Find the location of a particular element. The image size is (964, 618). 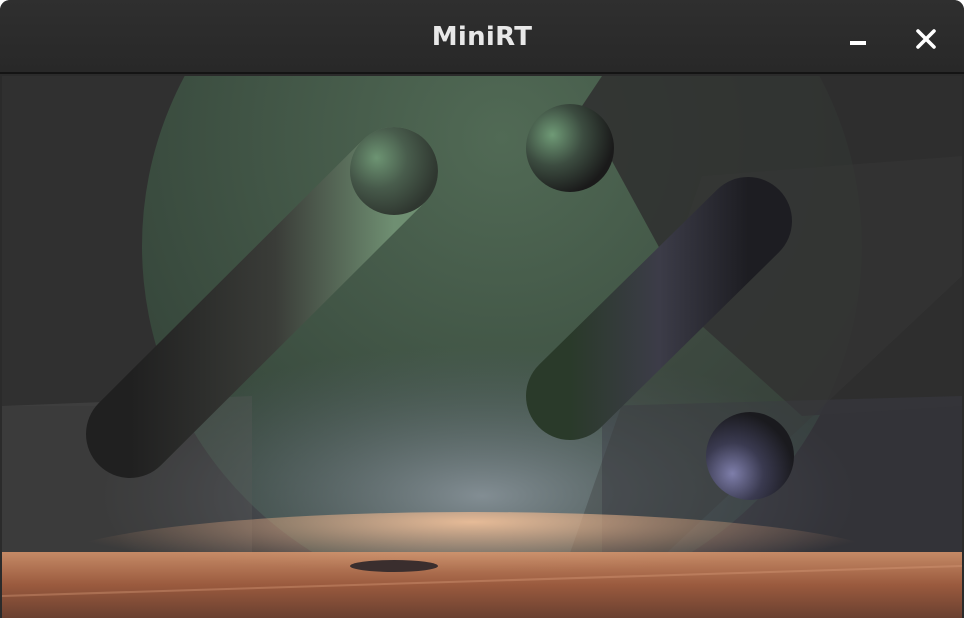

minimize-icon is located at coordinates (858, 43).